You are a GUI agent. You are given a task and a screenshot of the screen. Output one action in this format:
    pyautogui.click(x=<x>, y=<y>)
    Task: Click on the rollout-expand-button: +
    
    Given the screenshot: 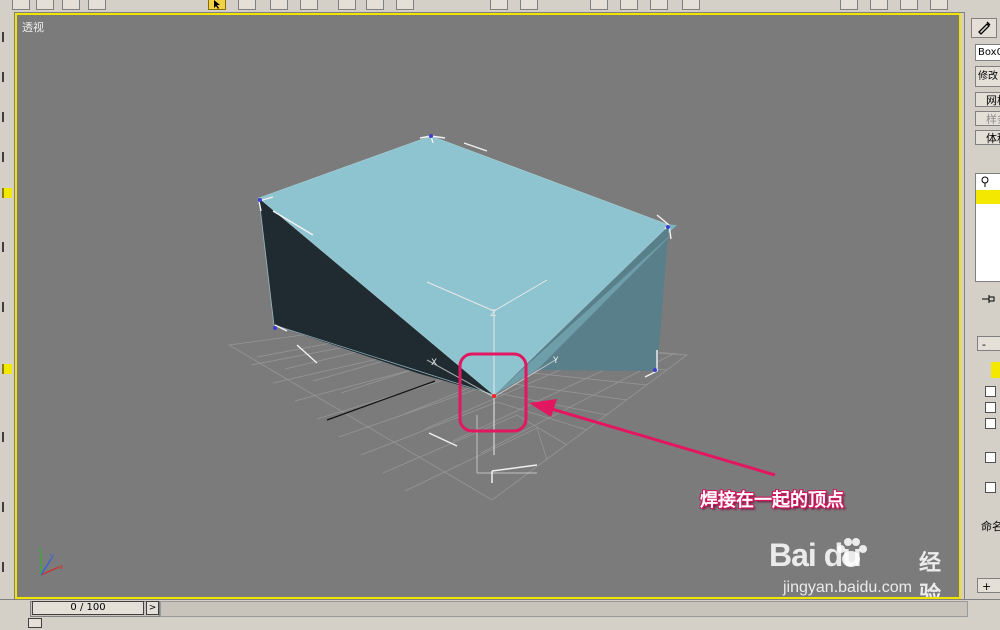 What is the action you would take?
    pyautogui.click(x=988, y=585)
    